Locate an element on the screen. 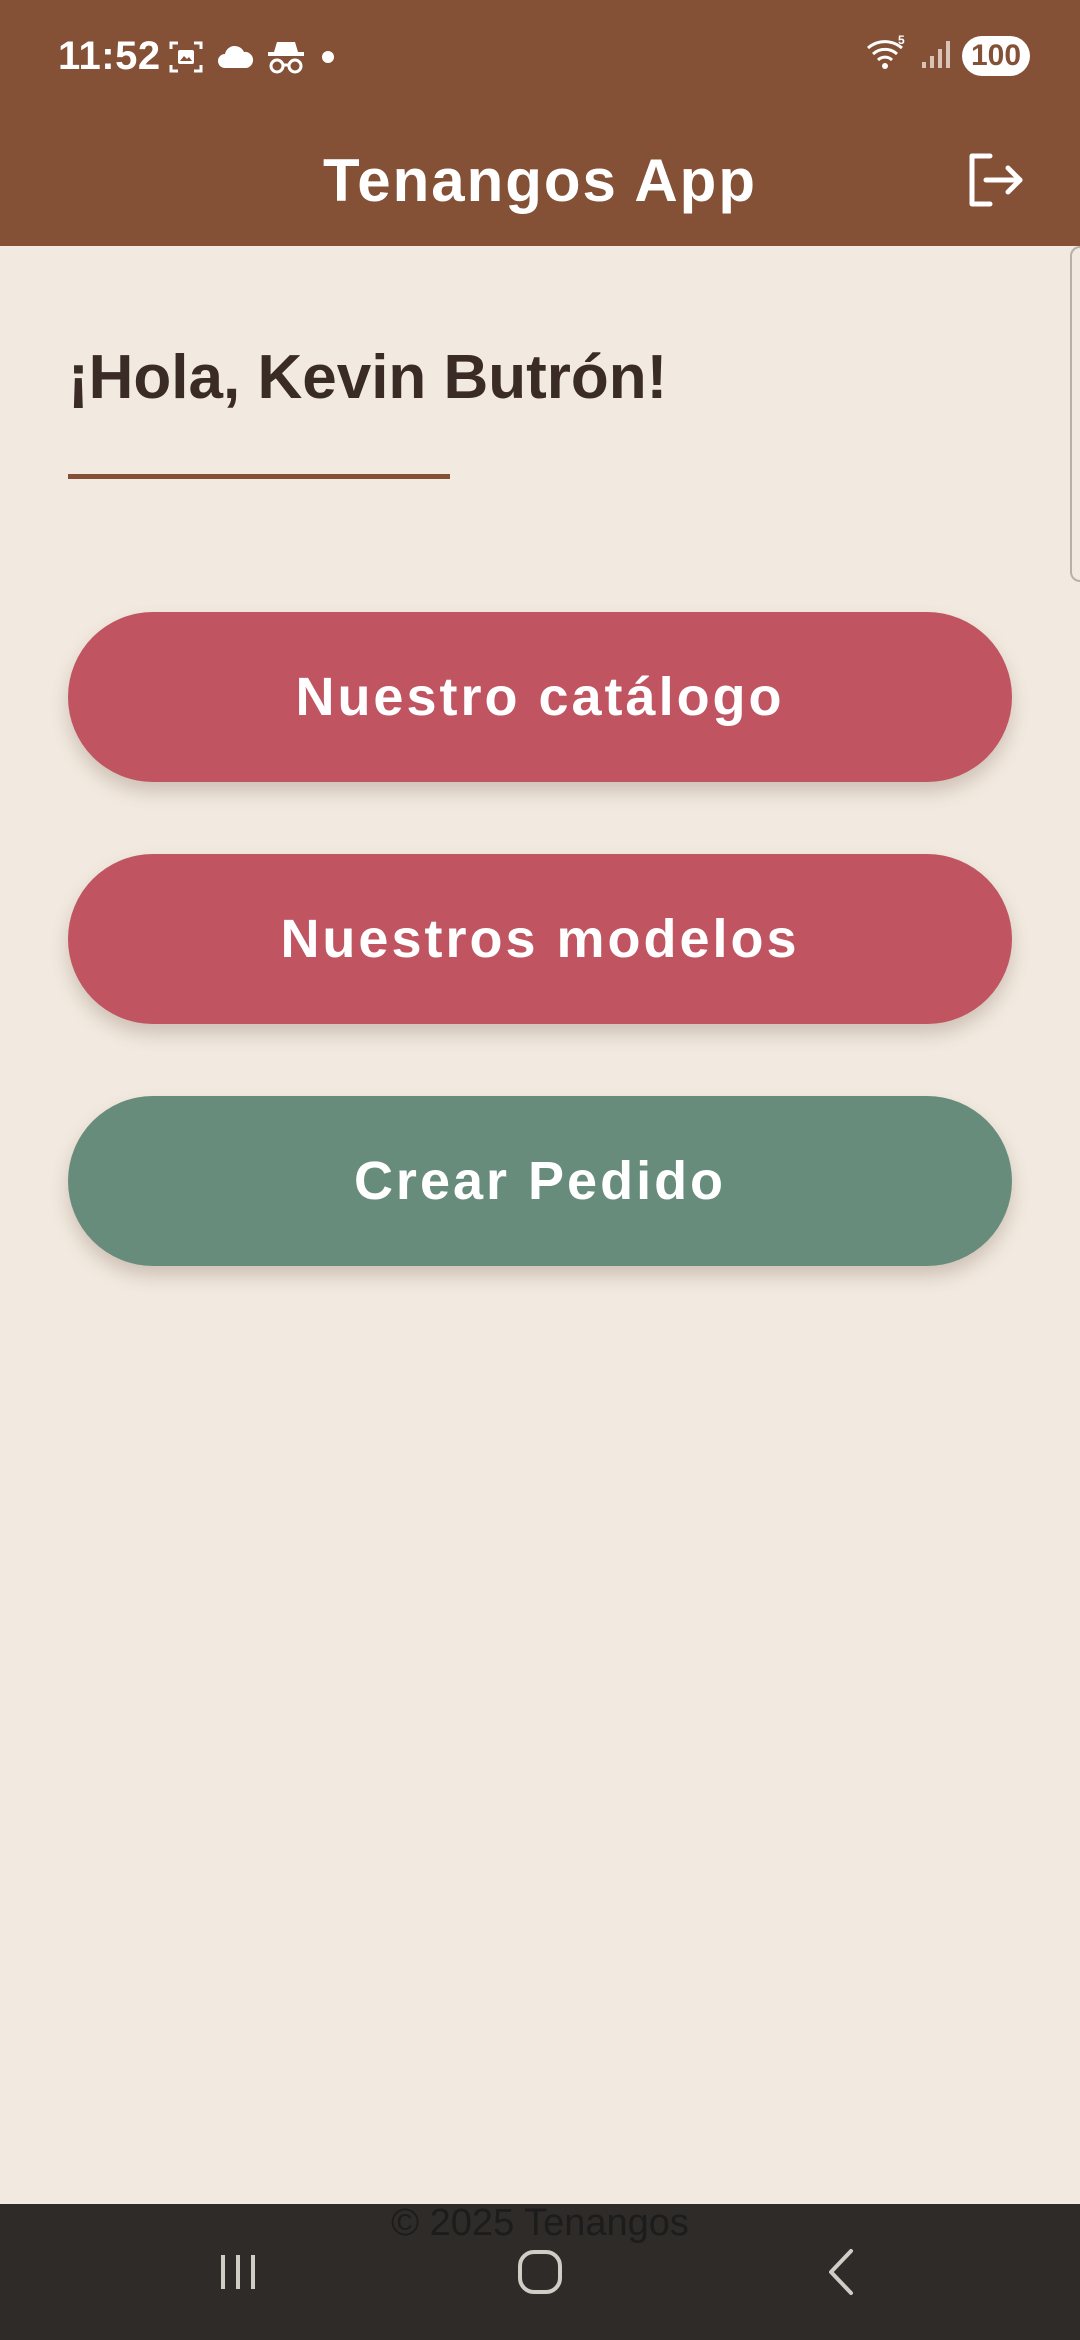 The image size is (1080, 2340). recents-icon is located at coordinates (238, 2272).